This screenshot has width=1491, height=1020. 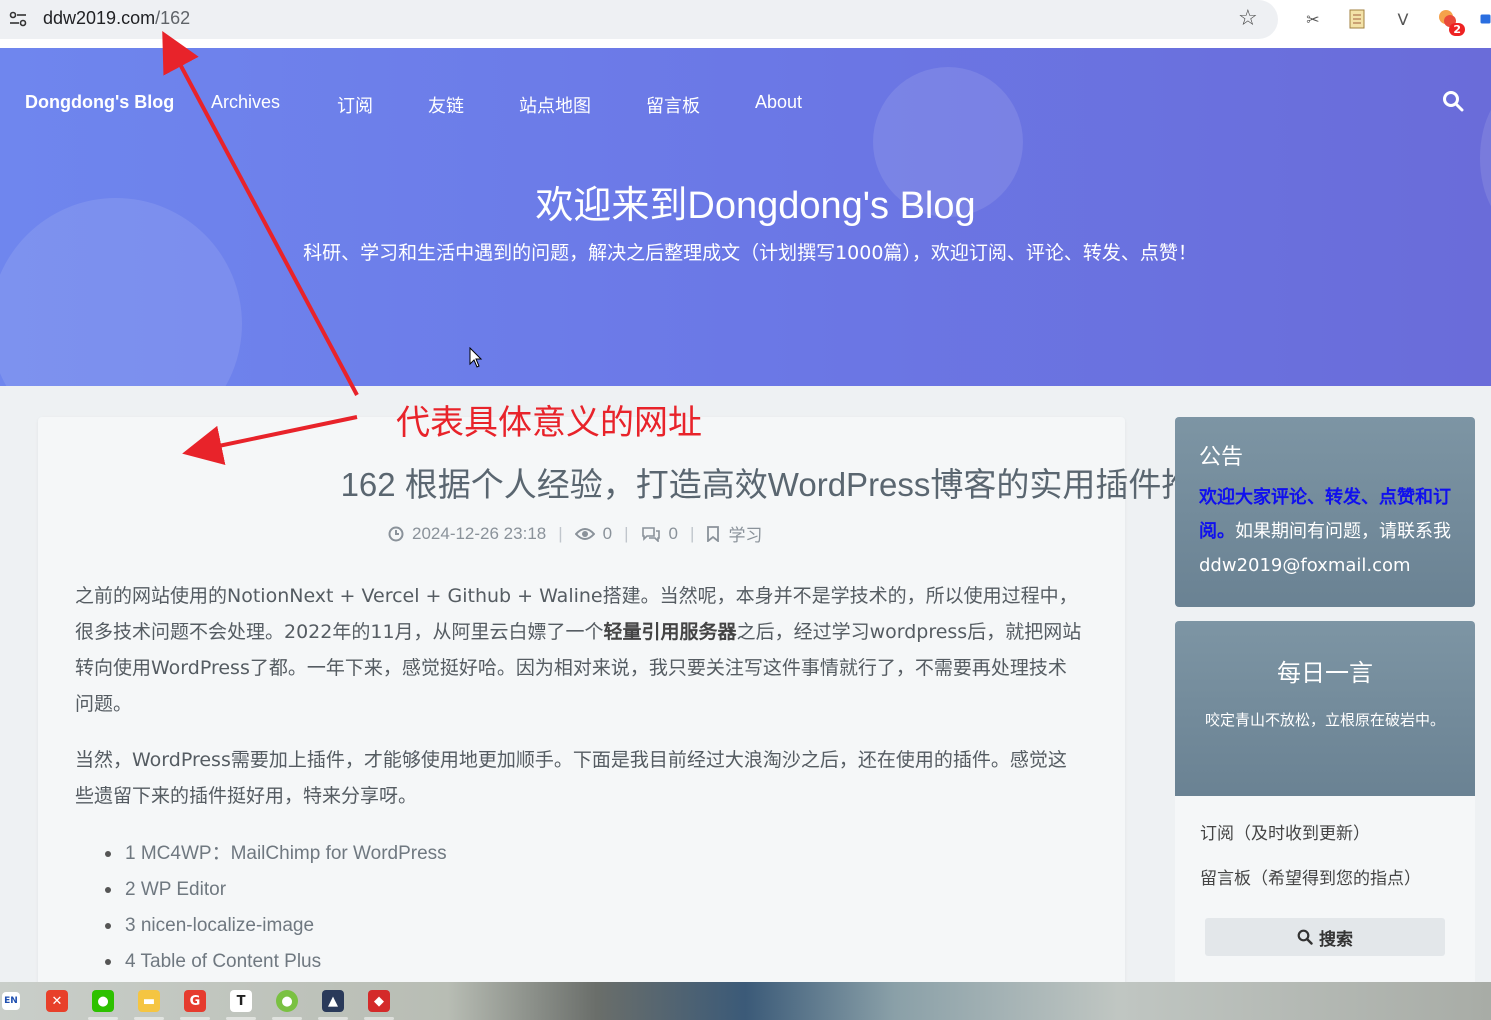 What do you see at coordinates (1325, 548) in the screenshot?
I see `notice-text: 如果期间有问题，请联系我 ddw2019@foxmail.com` at bounding box center [1325, 548].